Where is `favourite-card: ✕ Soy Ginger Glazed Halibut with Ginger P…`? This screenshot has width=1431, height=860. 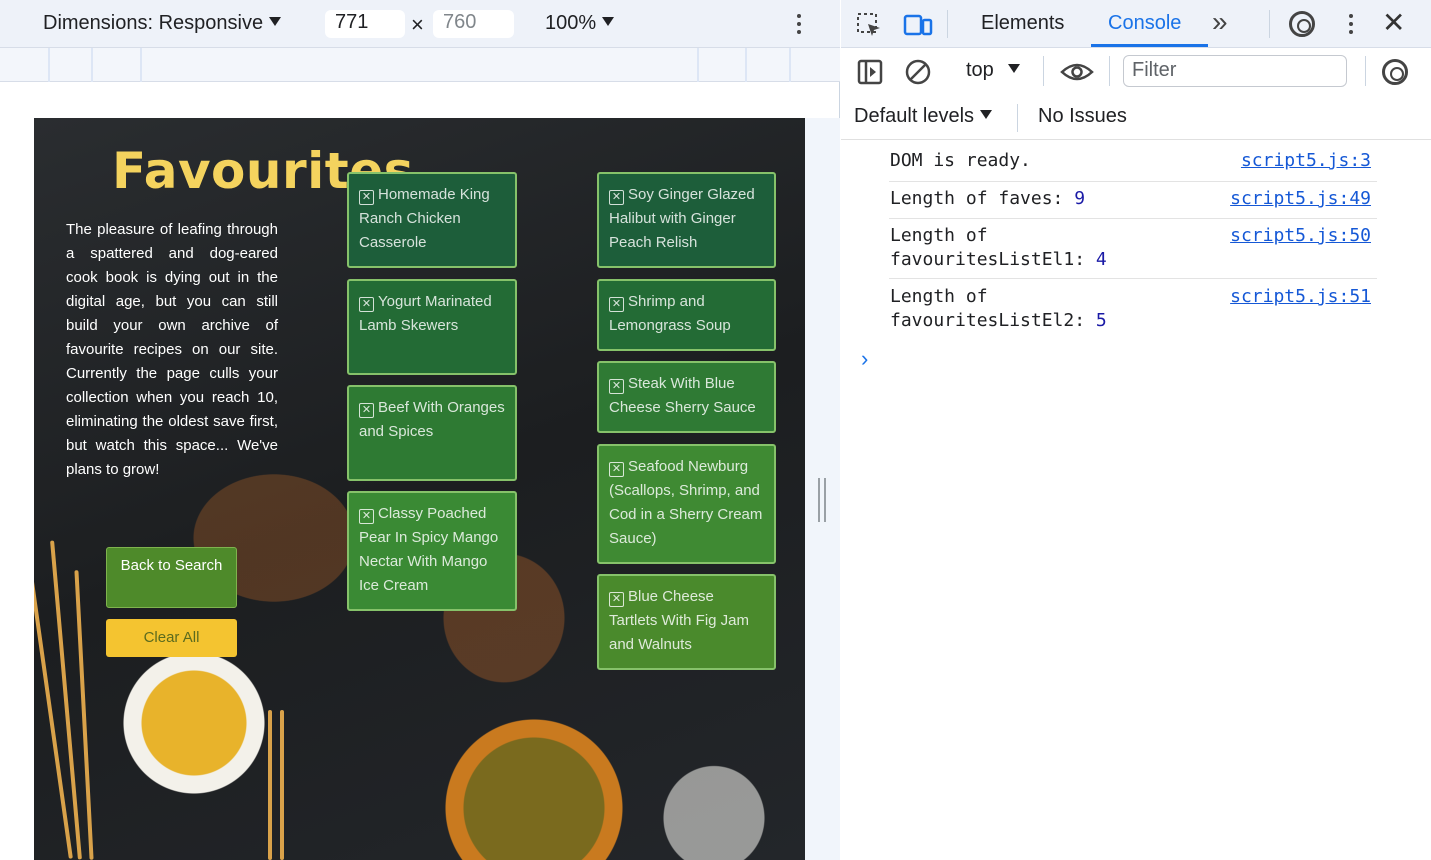
favourite-card: ✕ Soy Ginger Glazed Halibut with Ginger P… is located at coordinates (686, 220).